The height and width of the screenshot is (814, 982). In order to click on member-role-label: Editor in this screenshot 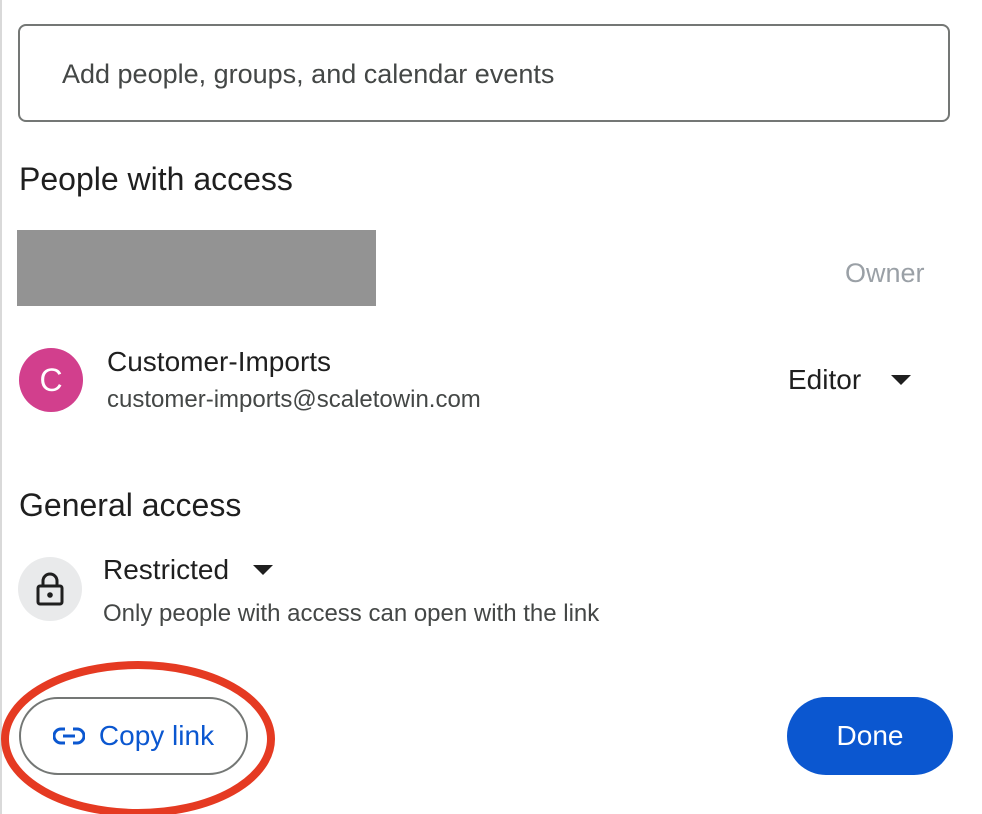, I will do `click(825, 379)`.